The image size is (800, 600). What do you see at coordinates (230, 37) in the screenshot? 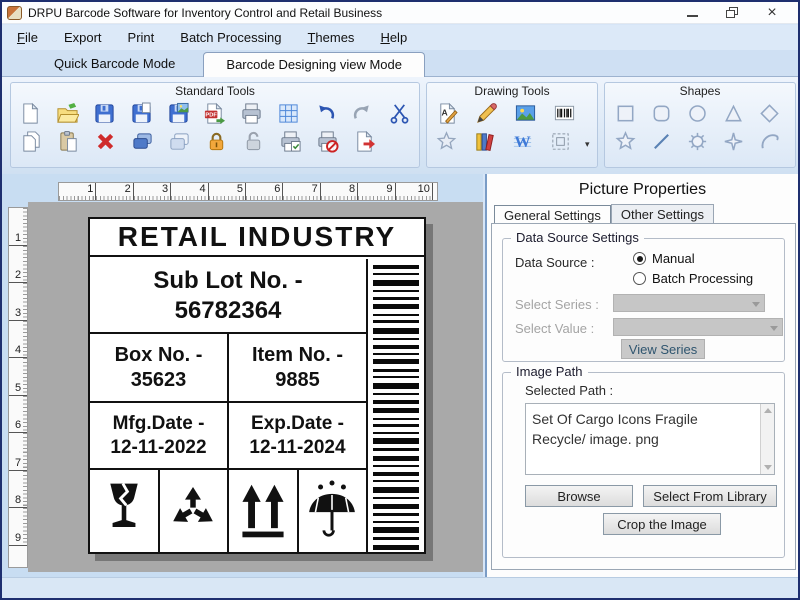
I see `menu-item-batch-processing: Batch Processing` at bounding box center [230, 37].